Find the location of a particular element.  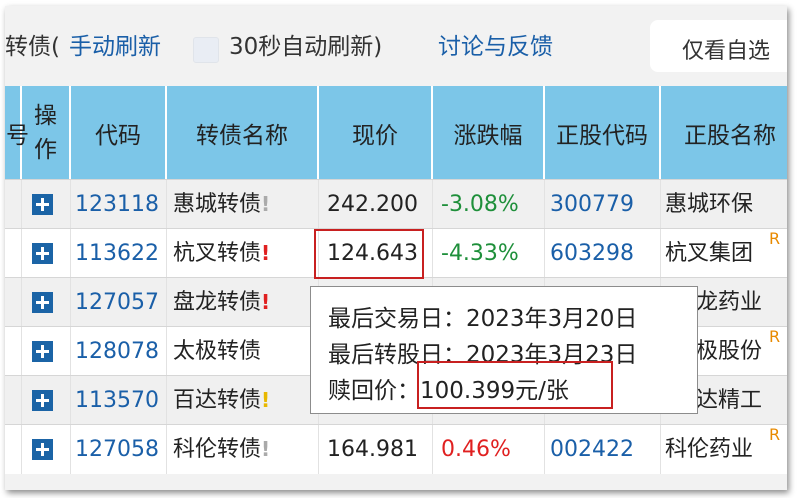

bond-code: 128078 is located at coordinates (119, 351).